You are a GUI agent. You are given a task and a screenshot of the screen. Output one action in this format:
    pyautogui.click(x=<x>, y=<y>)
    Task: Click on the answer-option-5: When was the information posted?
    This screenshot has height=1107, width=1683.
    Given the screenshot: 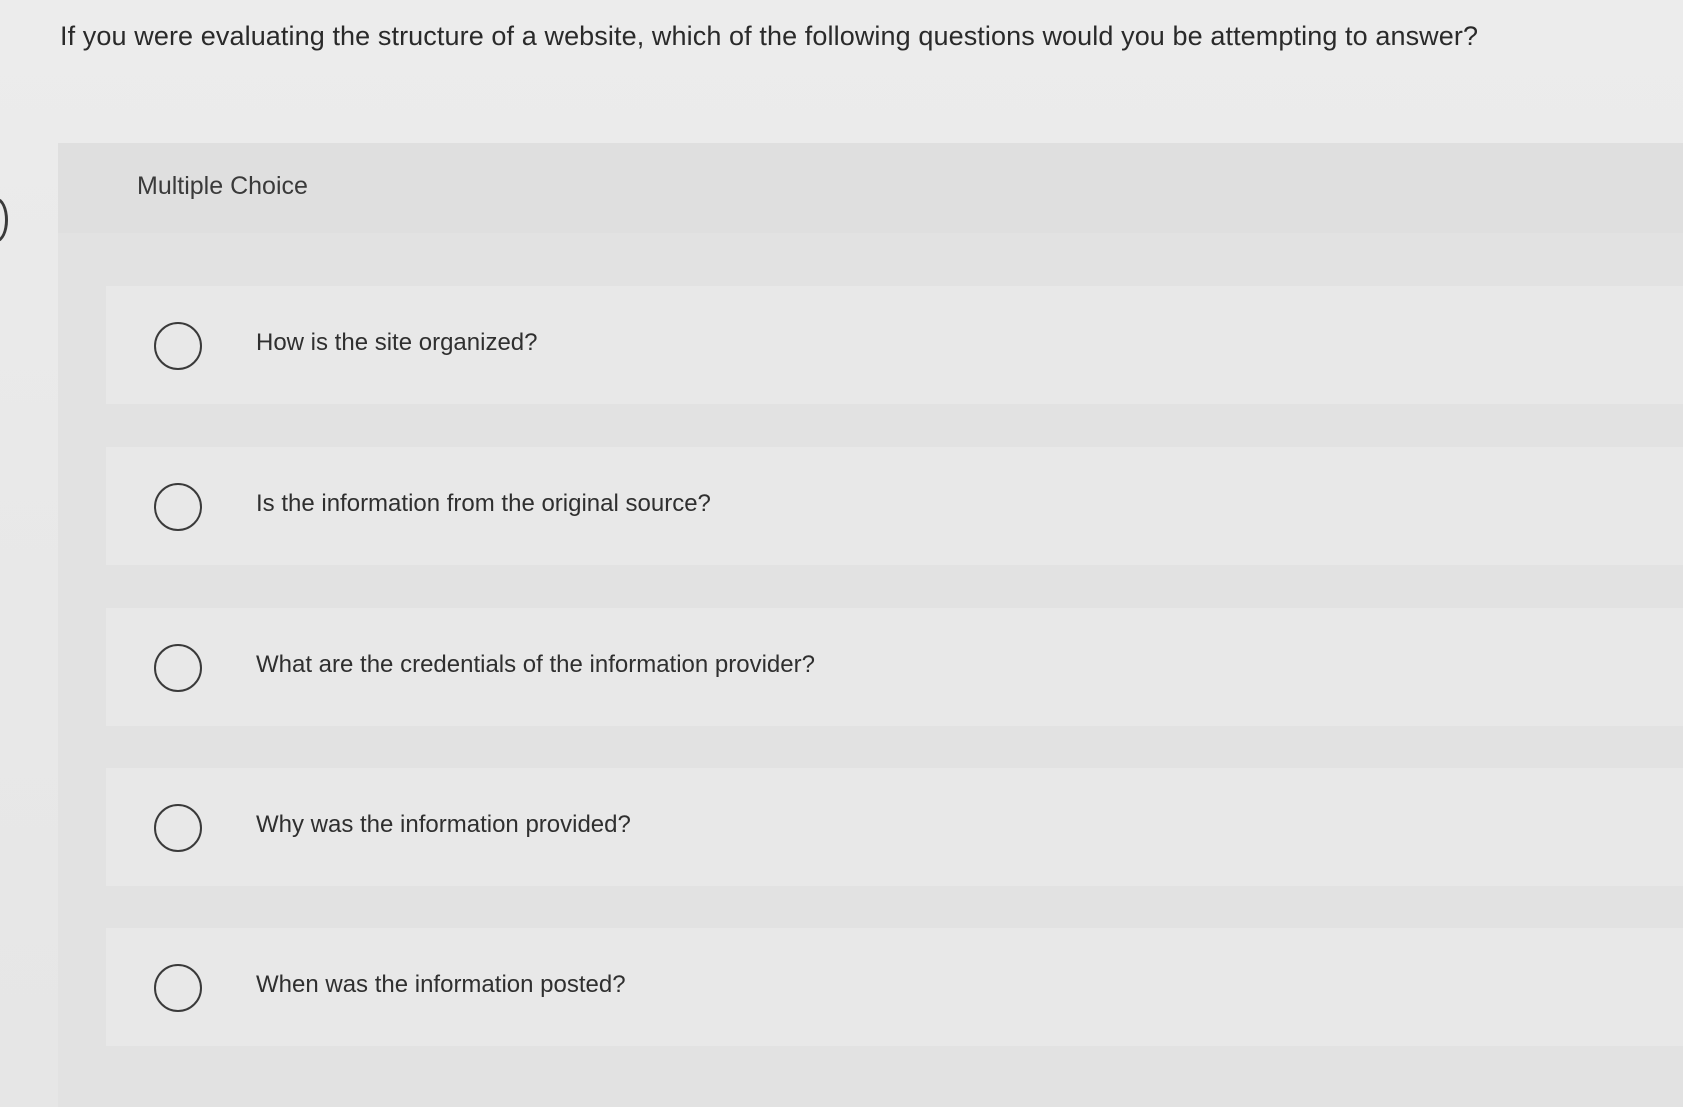 What is the action you would take?
    pyautogui.click(x=894, y=987)
    